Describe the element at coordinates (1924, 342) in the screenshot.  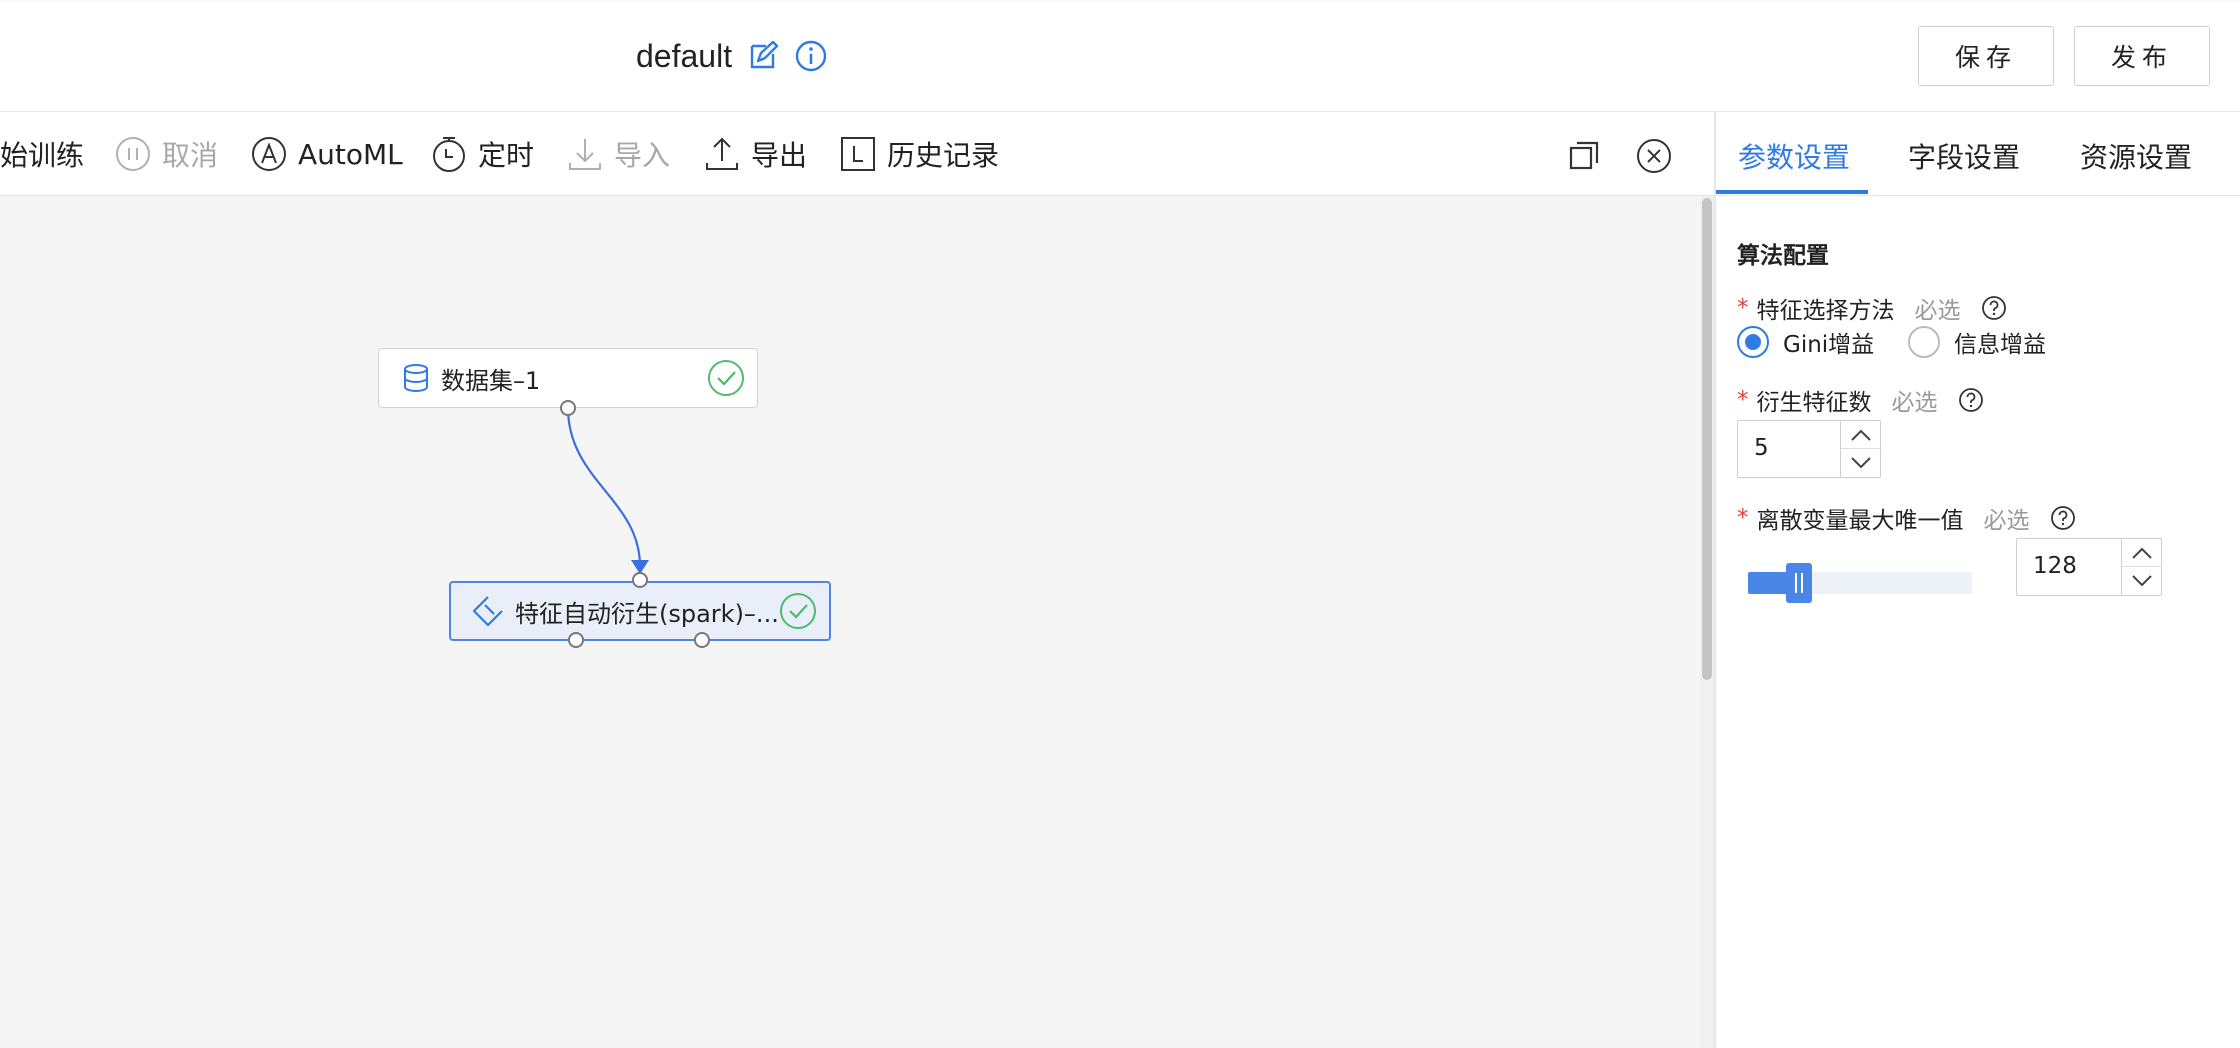
I see `radio-info-gain-indicator` at that location.